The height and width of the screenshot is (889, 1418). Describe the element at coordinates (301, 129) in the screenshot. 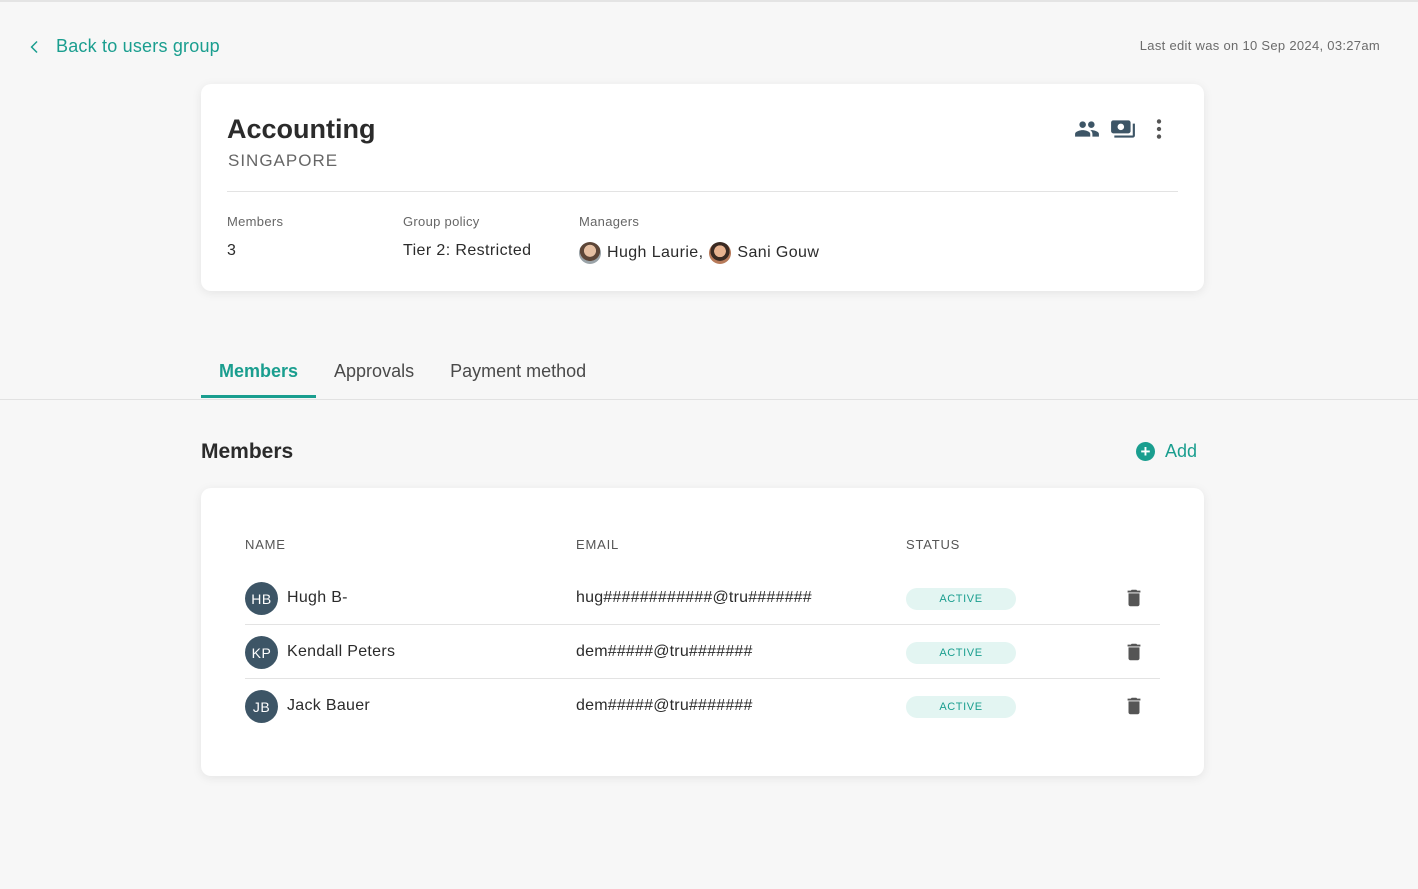

I see `group-name: Accounting` at that location.